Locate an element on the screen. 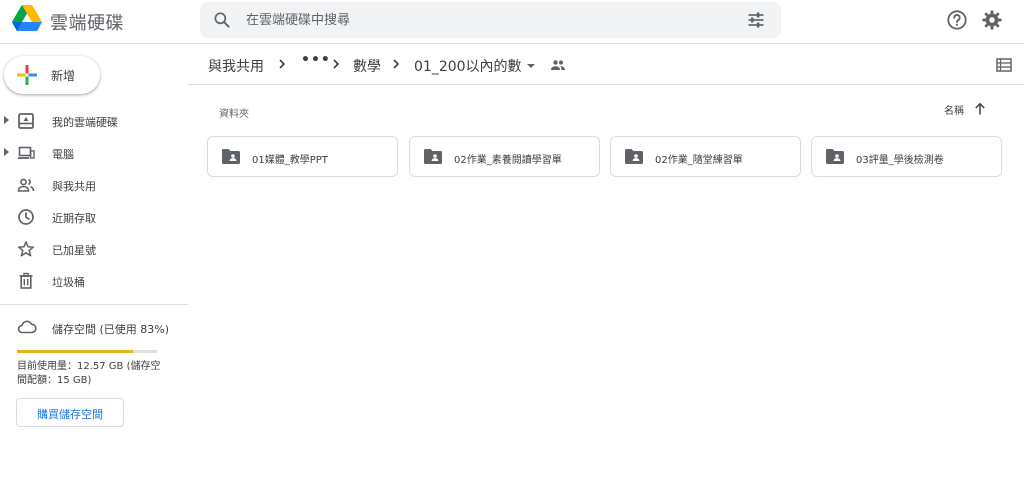 This screenshot has width=1024, height=485. sidebar-item-recent: 近期存取 is located at coordinates (94, 217).